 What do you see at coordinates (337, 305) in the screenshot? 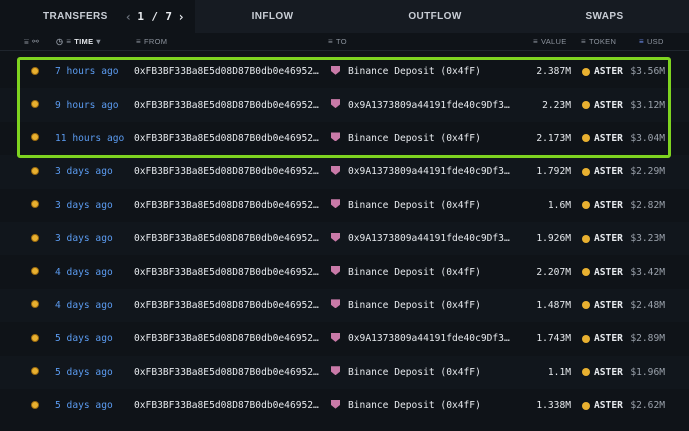
I see `exchange-entity-icon` at bounding box center [337, 305].